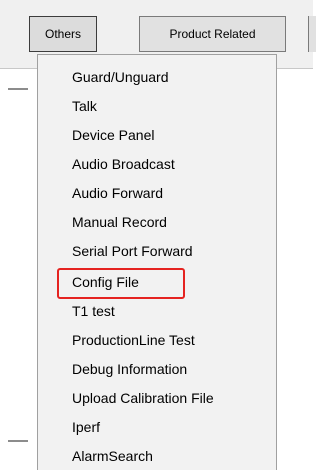 Image resolution: width=320 pixels, height=470 pixels. What do you see at coordinates (93, 311) in the screenshot?
I see `menu-item-t1-test: T1 test` at bounding box center [93, 311].